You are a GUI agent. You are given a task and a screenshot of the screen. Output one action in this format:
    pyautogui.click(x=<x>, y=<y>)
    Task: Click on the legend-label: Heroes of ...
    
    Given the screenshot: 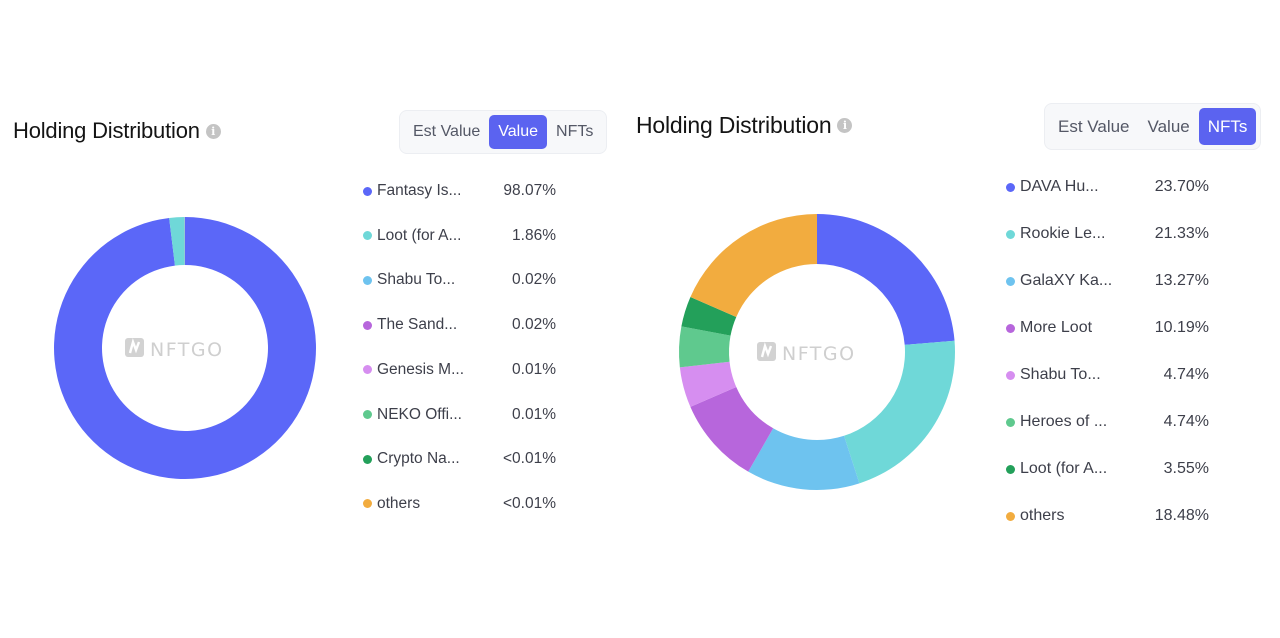 What is the action you would take?
    pyautogui.click(x=1064, y=421)
    